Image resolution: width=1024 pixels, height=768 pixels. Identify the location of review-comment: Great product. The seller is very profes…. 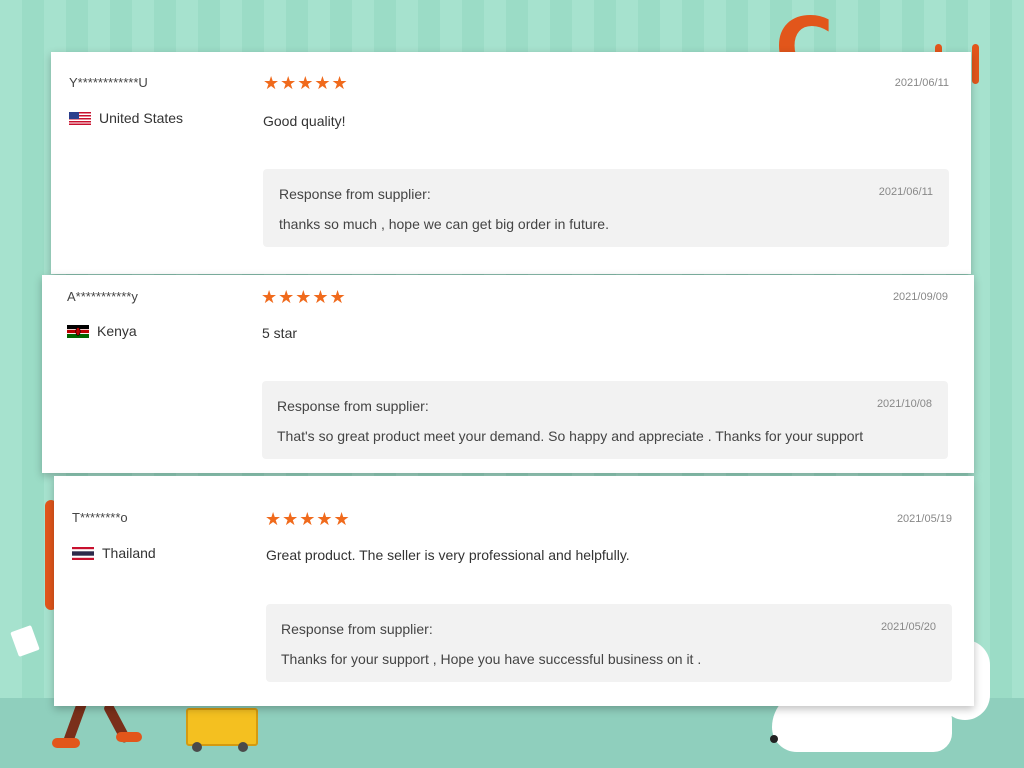
(448, 555).